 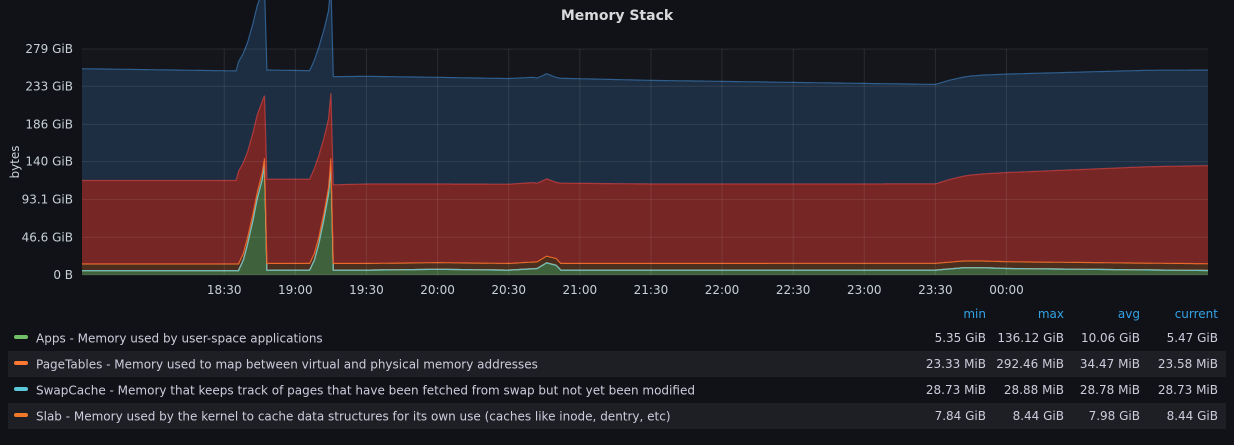 What do you see at coordinates (935, 290) in the screenshot?
I see `x-tick-label: 23:30` at bounding box center [935, 290].